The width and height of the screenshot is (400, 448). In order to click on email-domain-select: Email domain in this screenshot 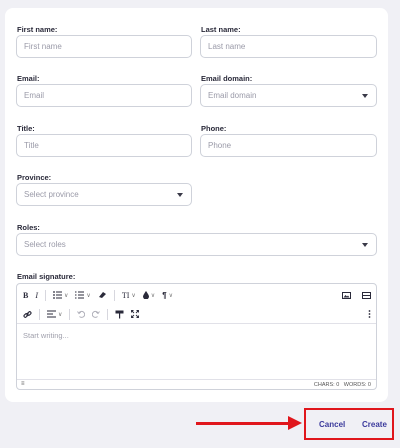, I will do `click(288, 95)`.